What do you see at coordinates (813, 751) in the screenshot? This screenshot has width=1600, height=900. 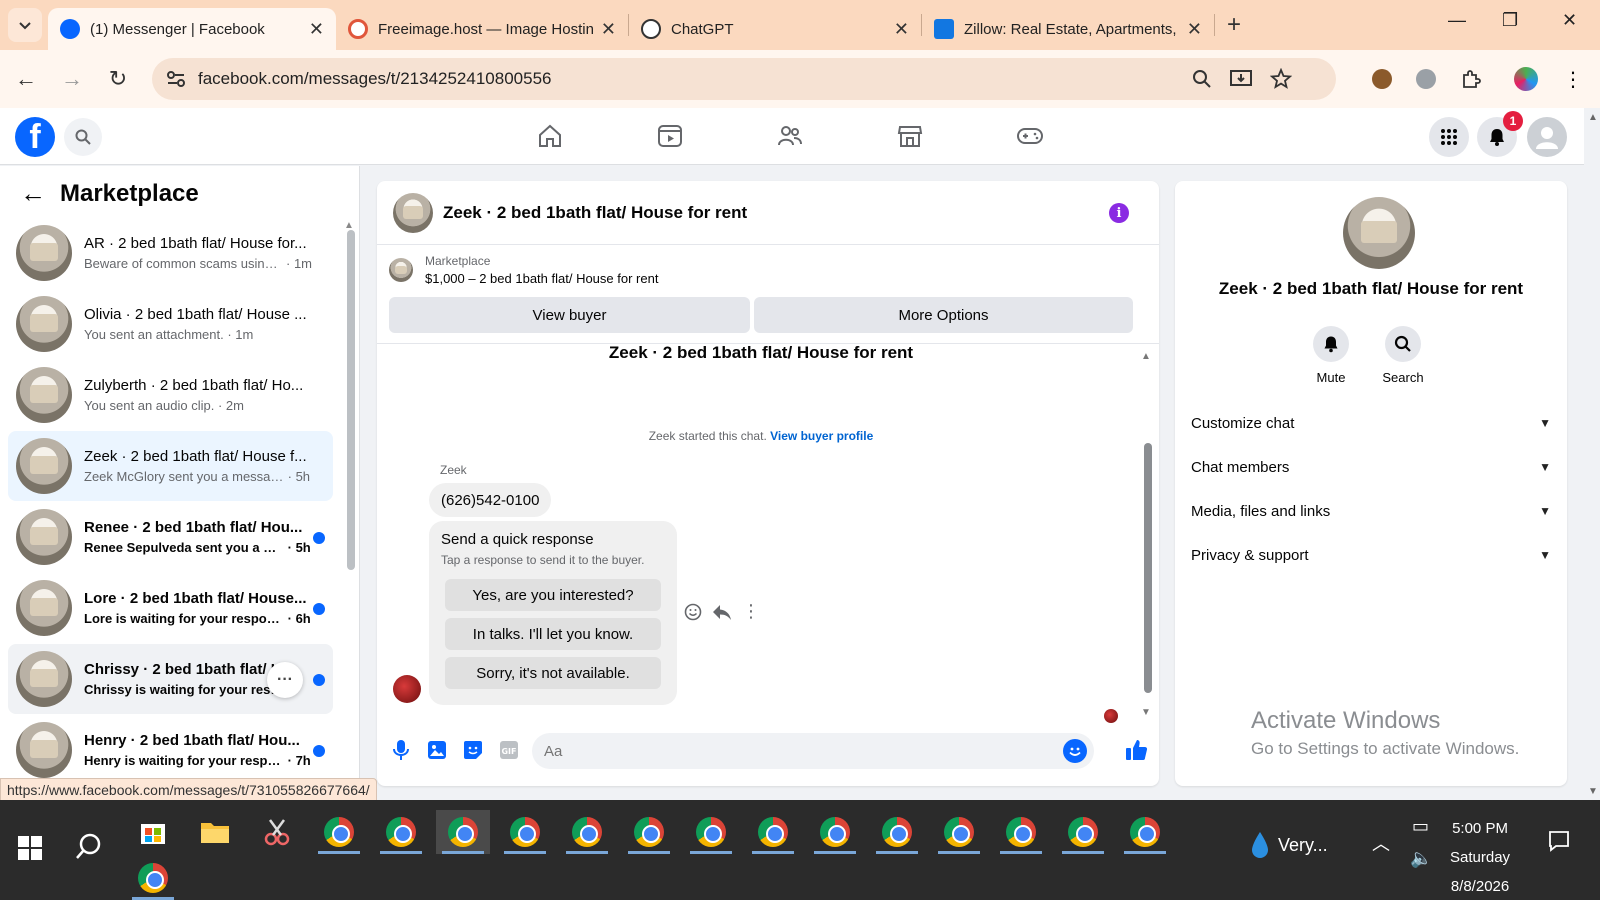 I see `message-input` at bounding box center [813, 751].